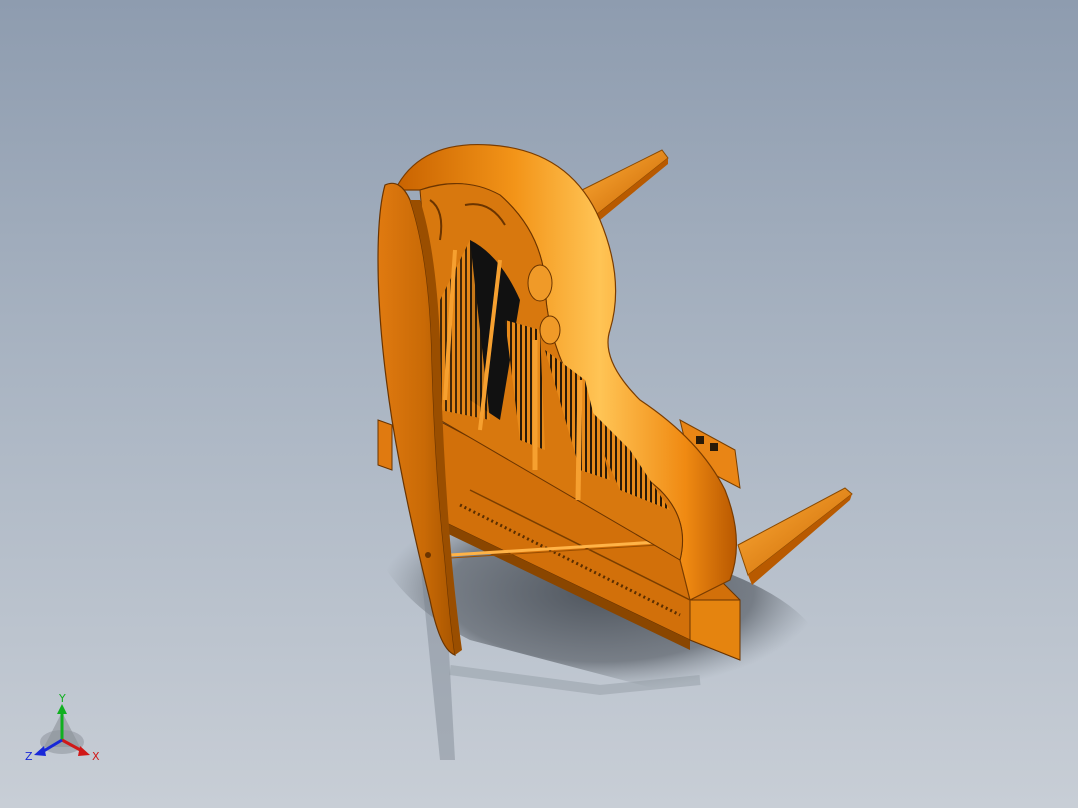 This screenshot has width=1078, height=808. Describe the element at coordinates (96, 756) in the screenshot. I see `x-axis-label: X` at that location.